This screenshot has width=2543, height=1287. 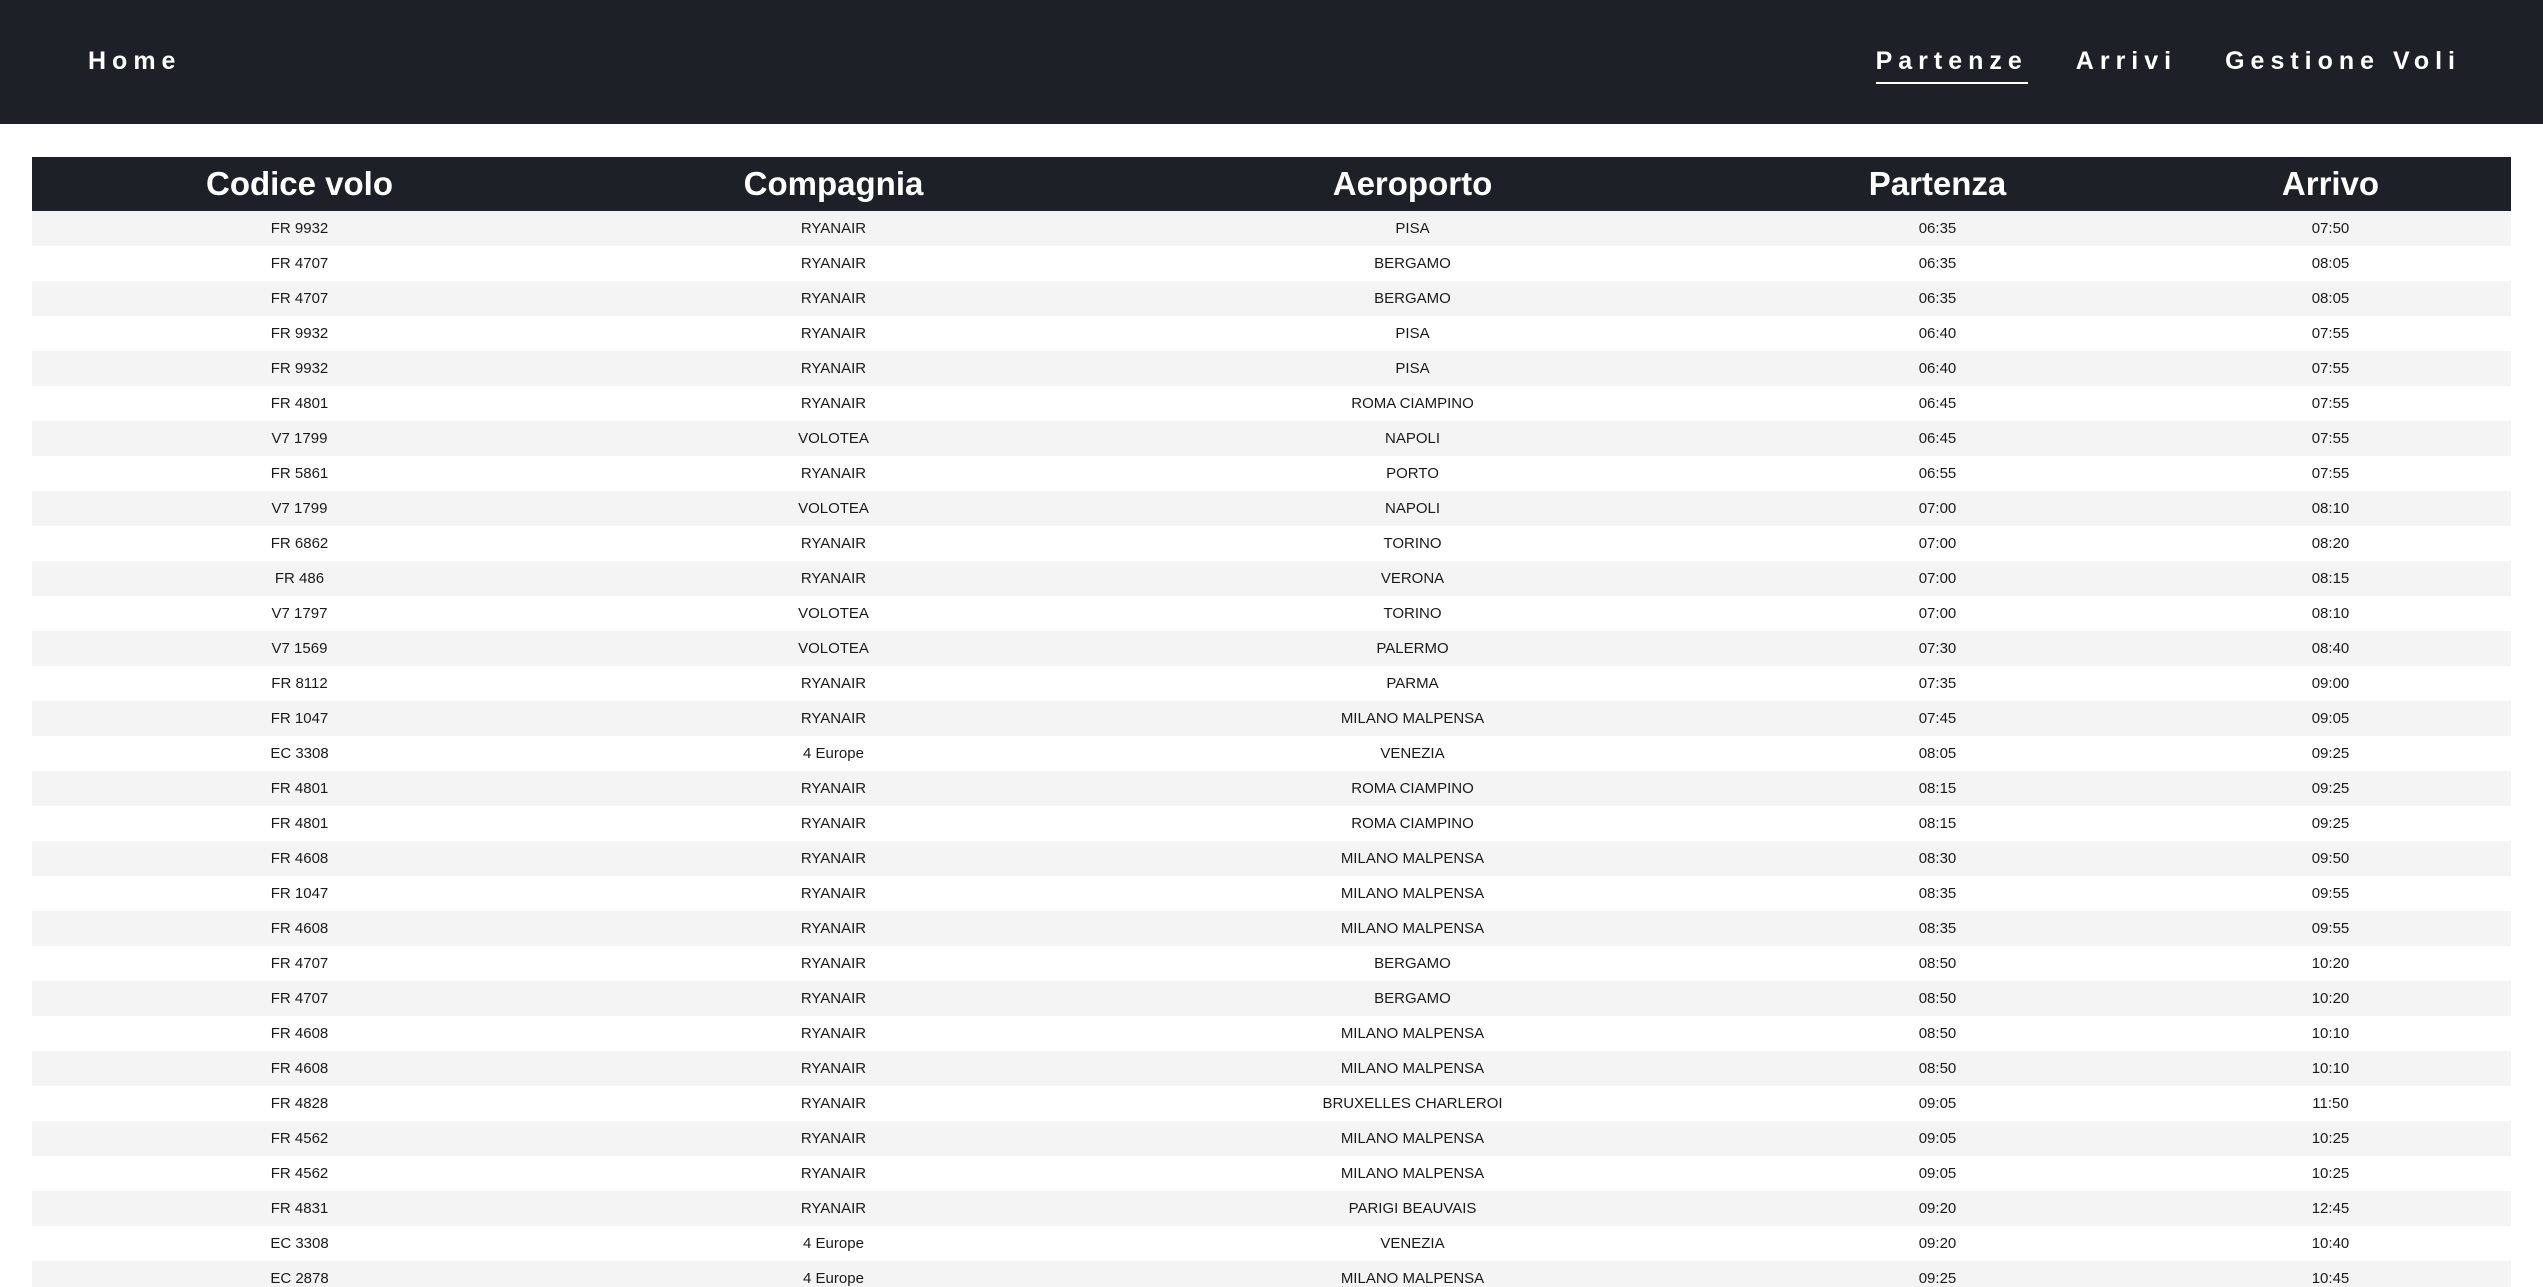 I want to click on table-row: FR 5861 RYANAIR PORTO 06:55 07:55, so click(x=1271, y=473).